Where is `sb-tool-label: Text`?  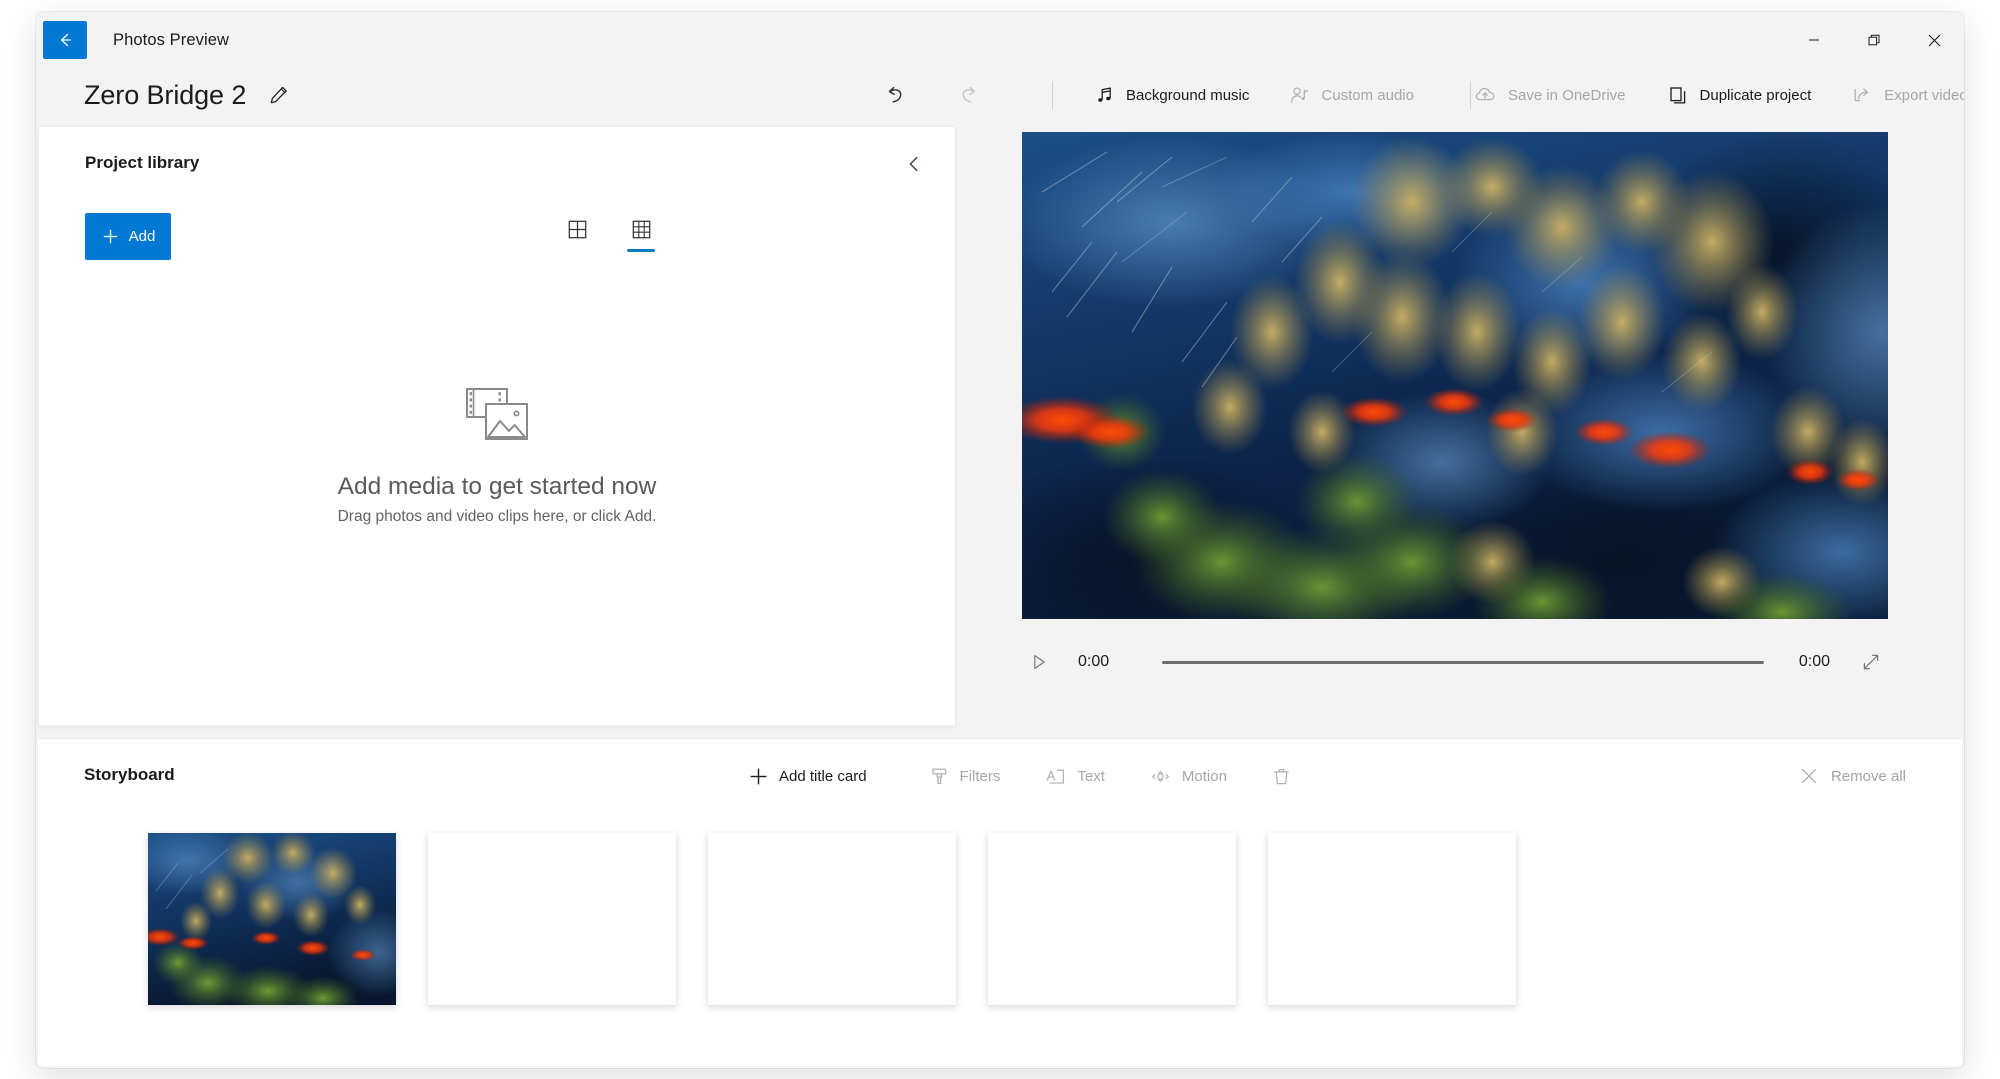
sb-tool-label: Text is located at coordinates (1091, 776).